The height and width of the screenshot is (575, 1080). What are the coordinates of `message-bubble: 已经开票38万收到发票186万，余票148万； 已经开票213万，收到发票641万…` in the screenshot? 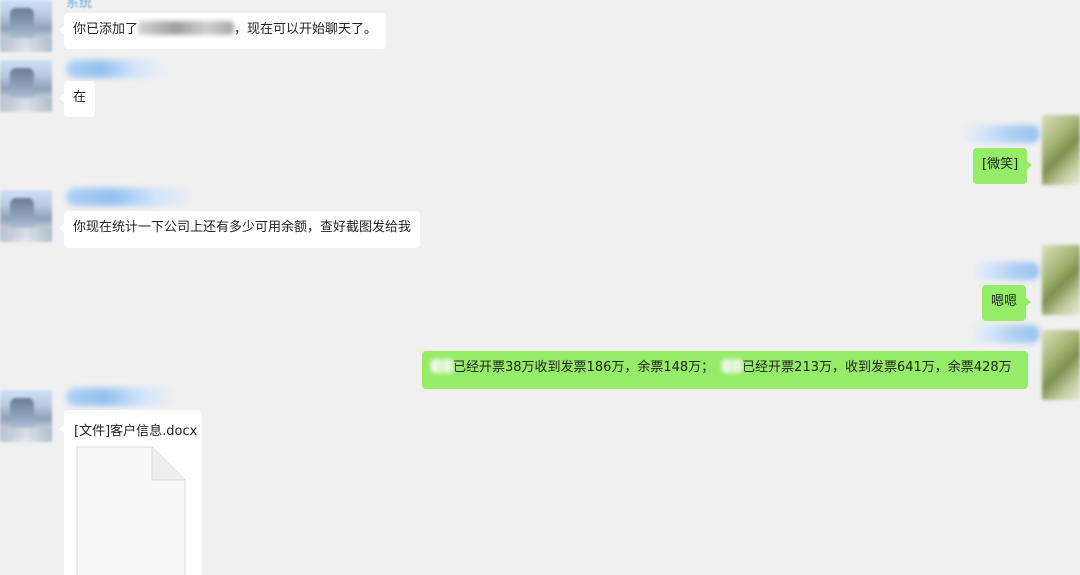 It's located at (725, 370).